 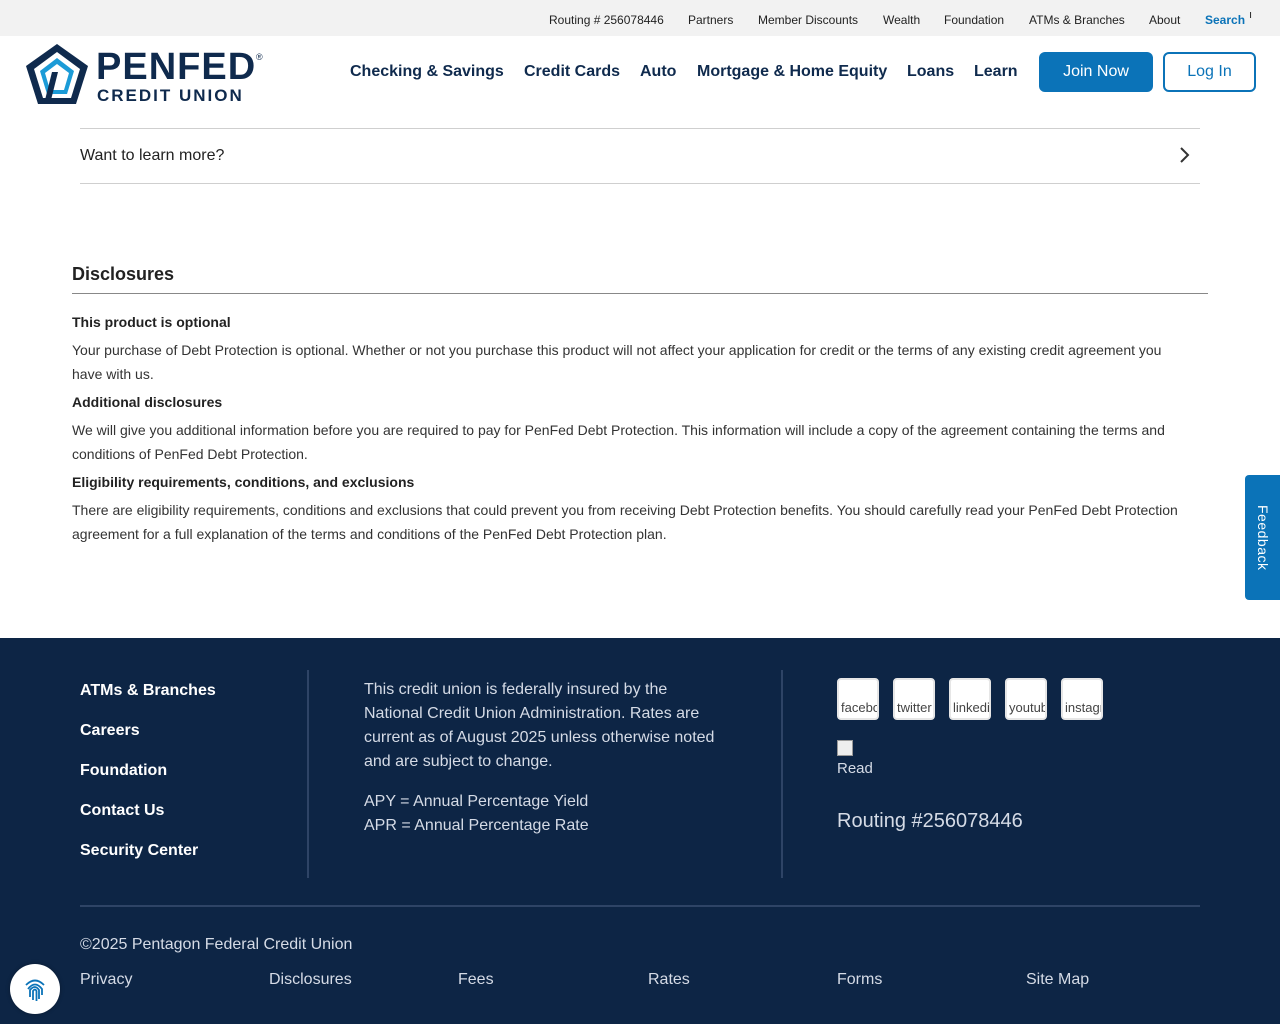 What do you see at coordinates (122, 811) in the screenshot?
I see `footer-link-contact-us: Contact Us` at bounding box center [122, 811].